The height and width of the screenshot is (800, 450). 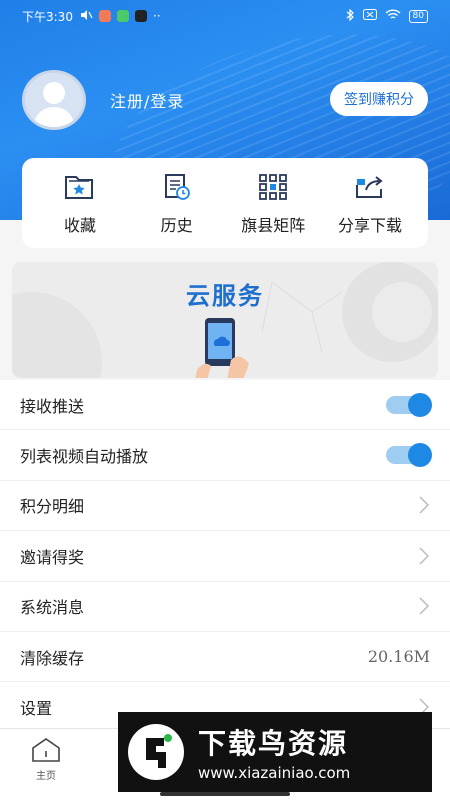 What do you see at coordinates (393, 16) in the screenshot?
I see `wifi-icon` at bounding box center [393, 16].